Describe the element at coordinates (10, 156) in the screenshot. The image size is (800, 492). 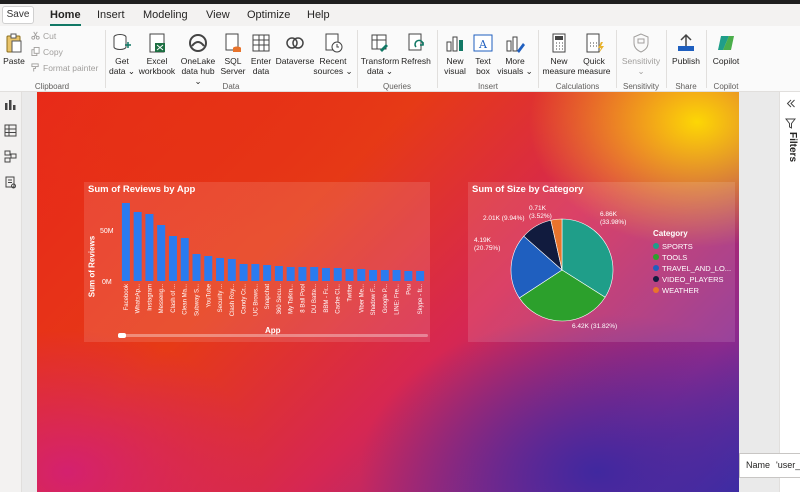
I see `model-view-icon` at that location.